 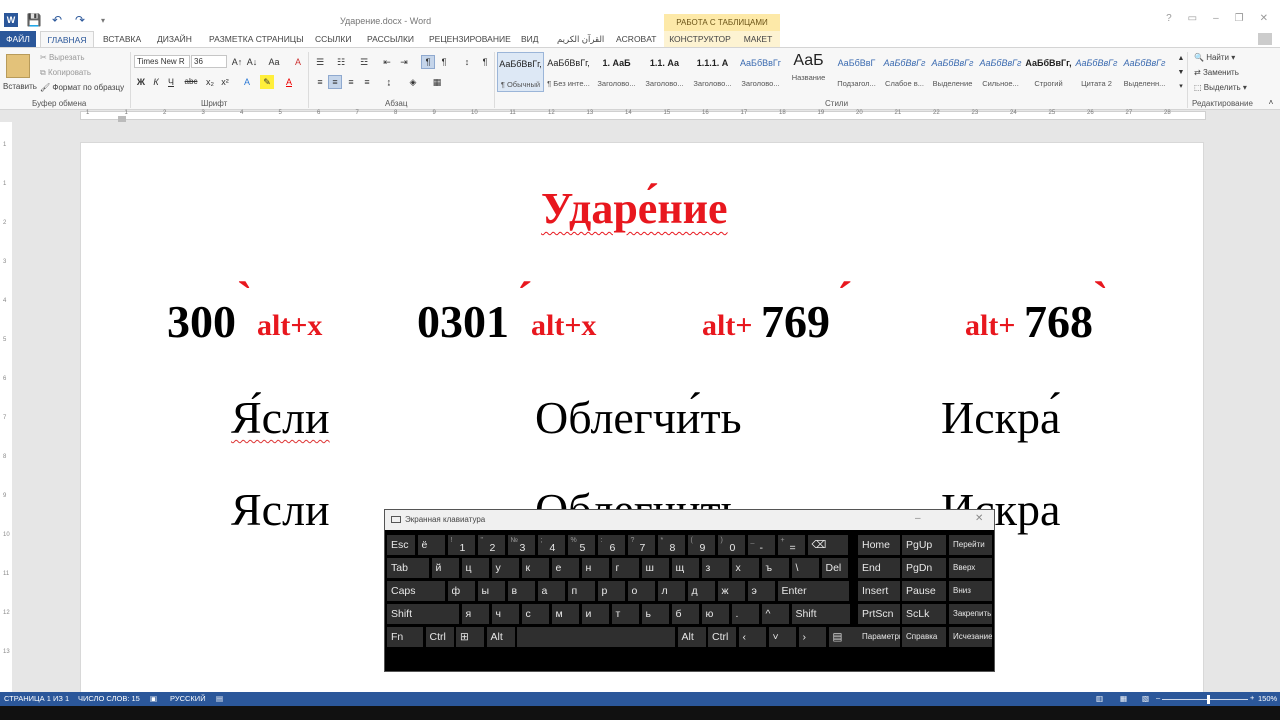 I want to click on vertical-ruler: 1 1 2 3 4 5 6 7 8 9 10 11 12 13, so click(x=6, y=407).